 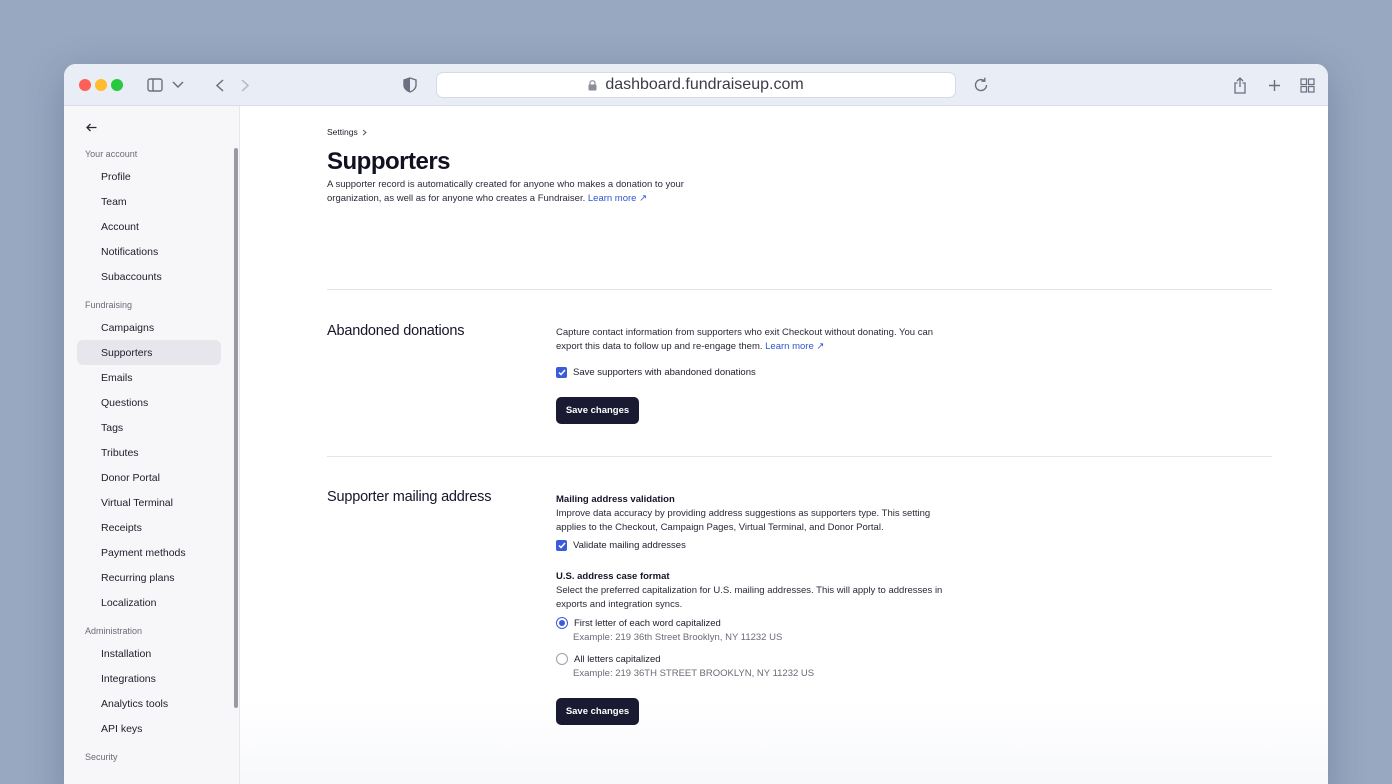 I want to click on validate-addresses-checkbox-row: Validate mailing addresses, so click(x=621, y=545).